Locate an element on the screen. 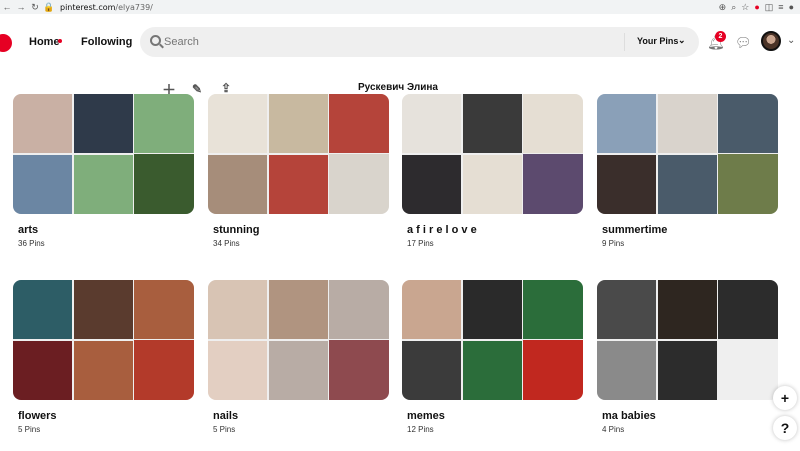 The image size is (800, 451). extension-icon: ◫ is located at coordinates (769, 7).